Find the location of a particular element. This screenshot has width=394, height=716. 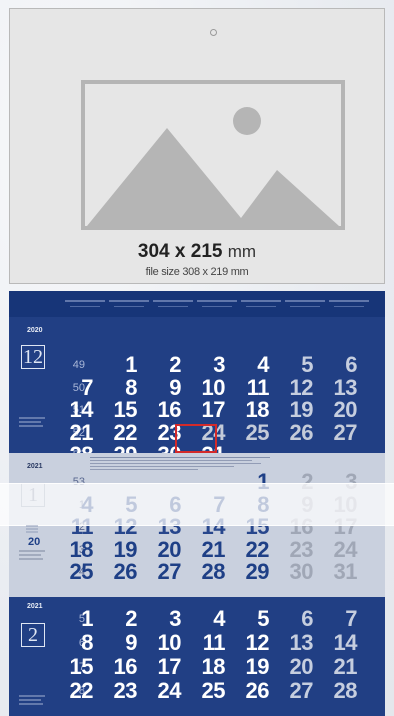

day-cell: 11 is located at coordinates (208, 643).